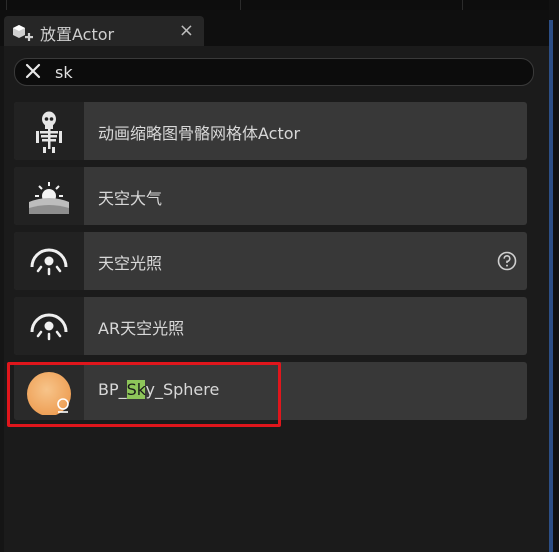  What do you see at coordinates (279, 5) in the screenshot?
I see `top-strip` at bounding box center [279, 5].